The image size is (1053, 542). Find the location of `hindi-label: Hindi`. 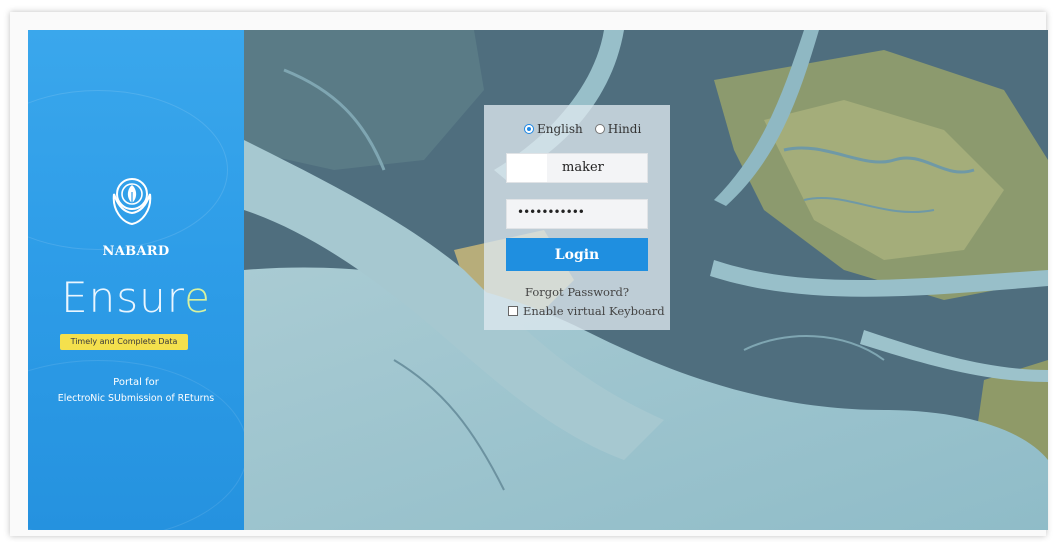

hindi-label: Hindi is located at coordinates (625, 129).